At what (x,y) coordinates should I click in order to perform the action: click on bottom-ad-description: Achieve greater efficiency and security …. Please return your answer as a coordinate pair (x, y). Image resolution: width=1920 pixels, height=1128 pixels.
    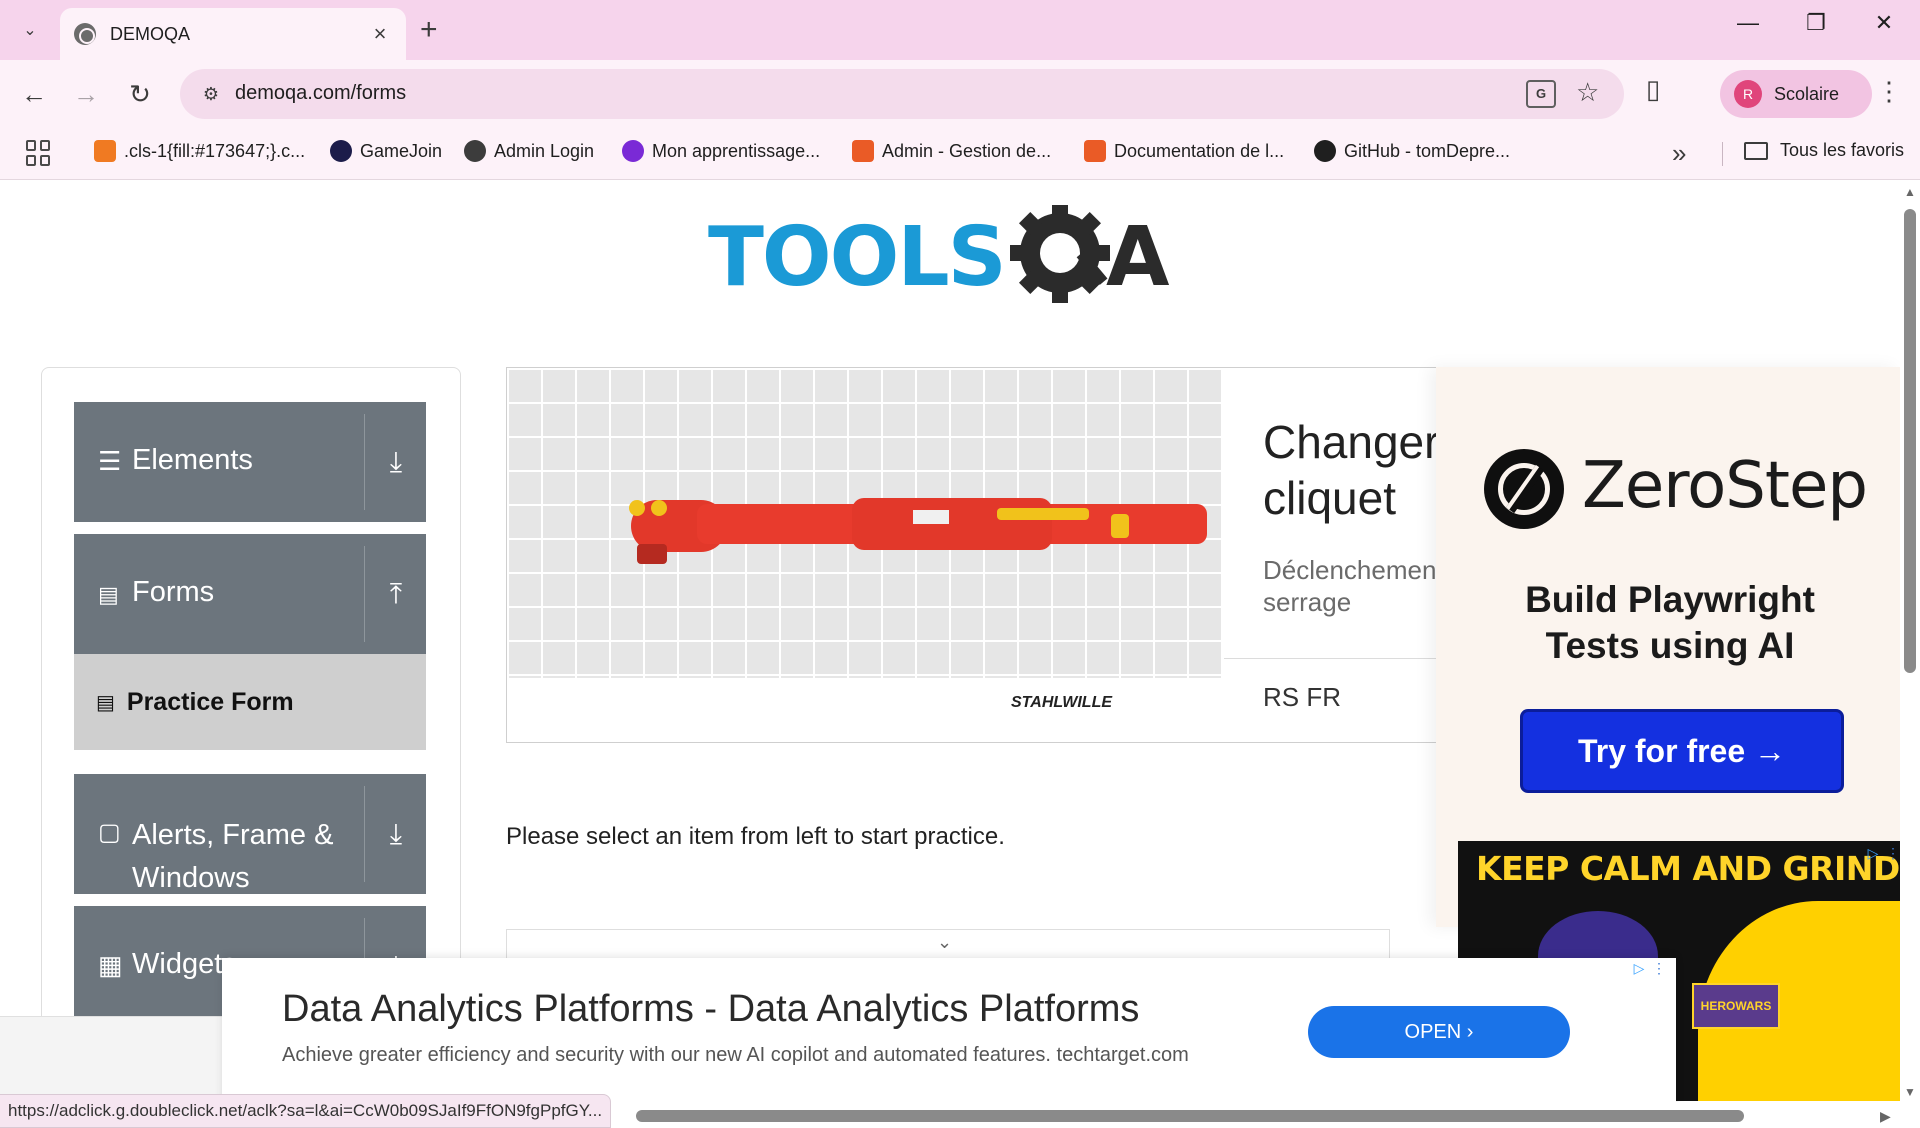
    Looking at the image, I should click on (735, 1055).